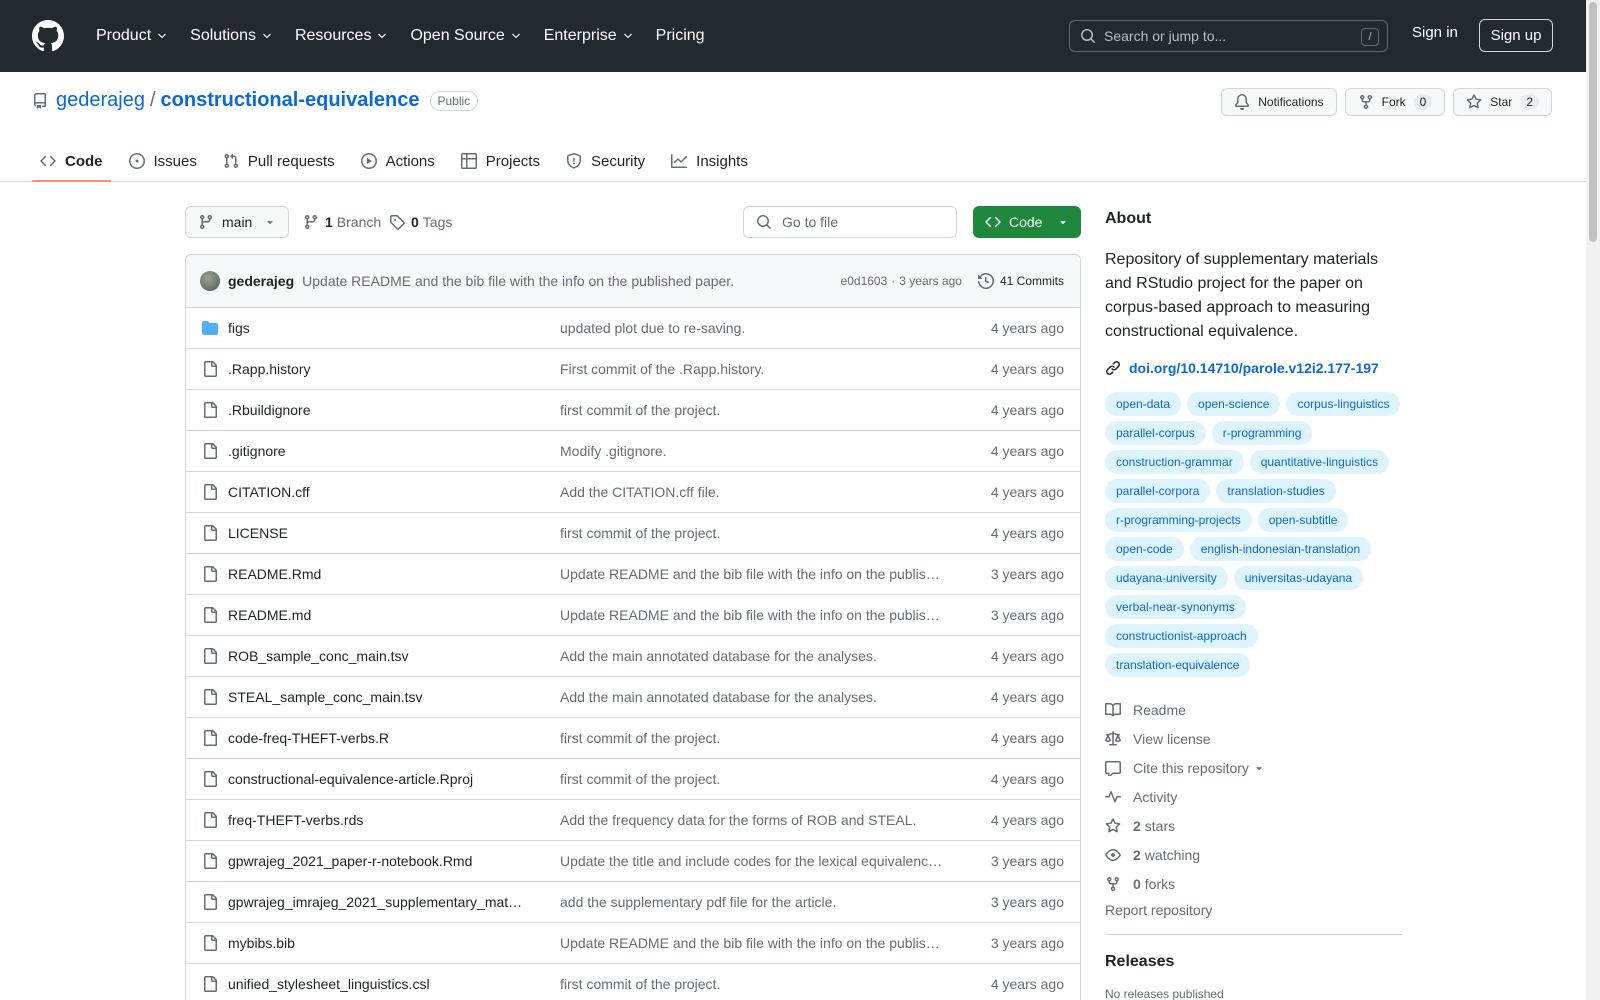 The height and width of the screenshot is (1000, 1600). Describe the element at coordinates (1253, 767) in the screenshot. I see `cite-repository-button: Cite this repository` at that location.